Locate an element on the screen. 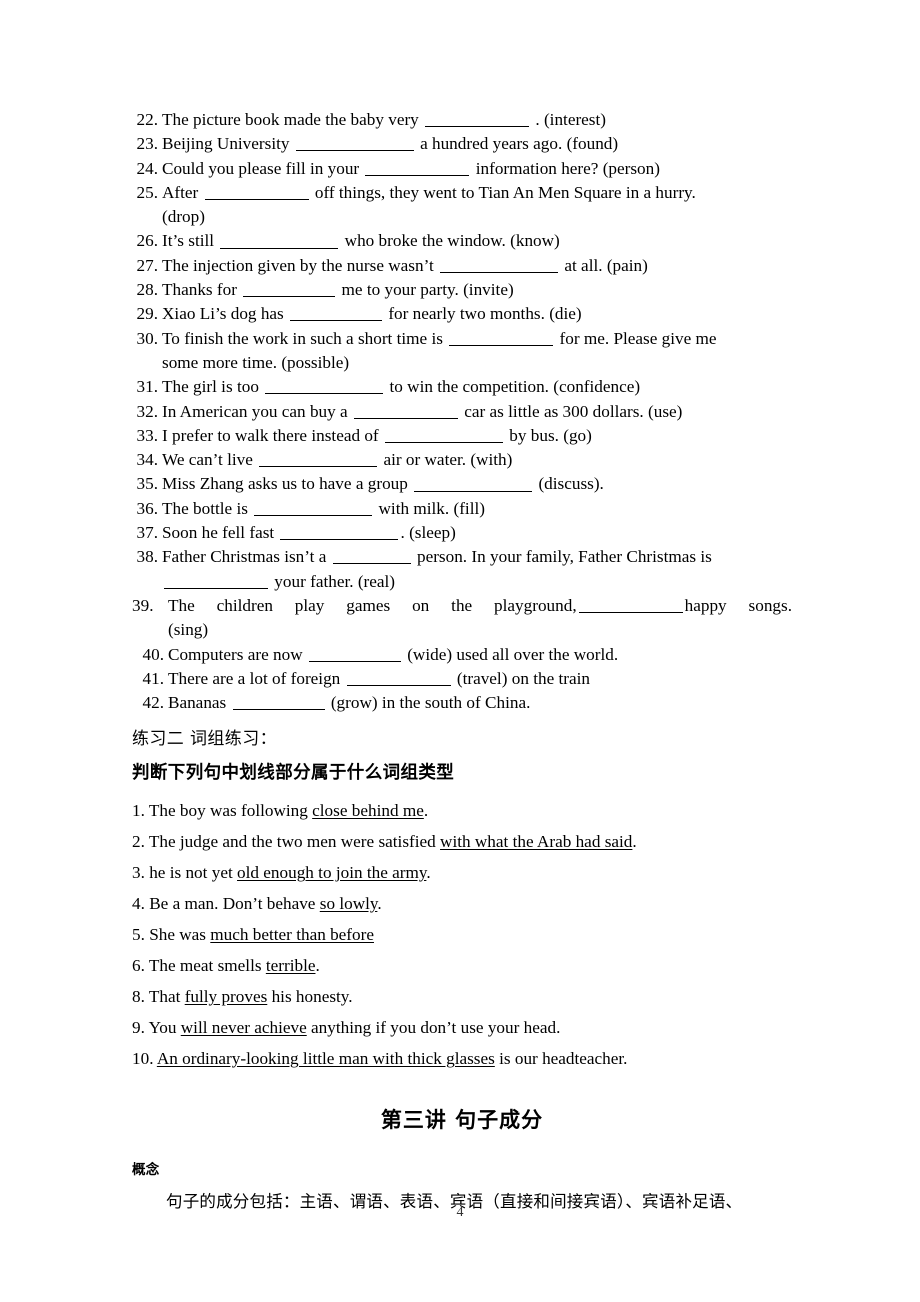  phrase-exercise-heading-1: 练习二 词组练习： is located at coordinates (205, 739).